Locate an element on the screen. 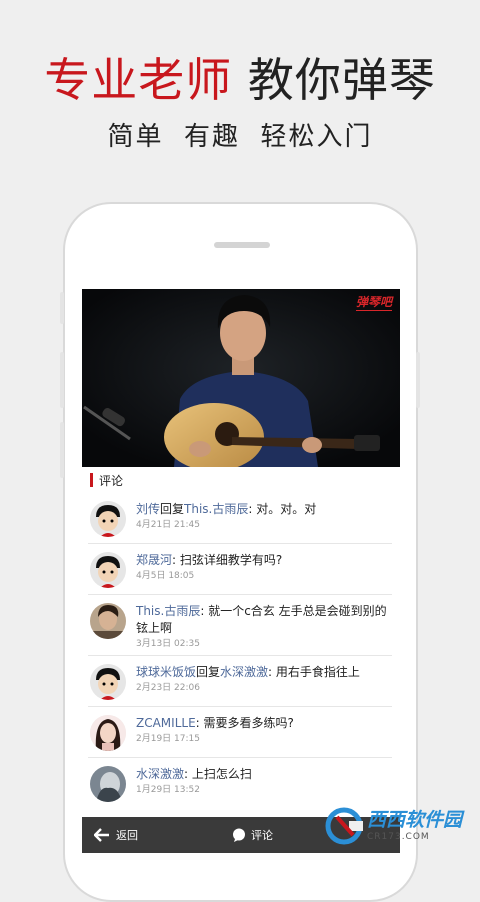  comment-item: 郑晟河: 扫弦详细教学有吗? 4月5日 18:05 is located at coordinates (240, 569).